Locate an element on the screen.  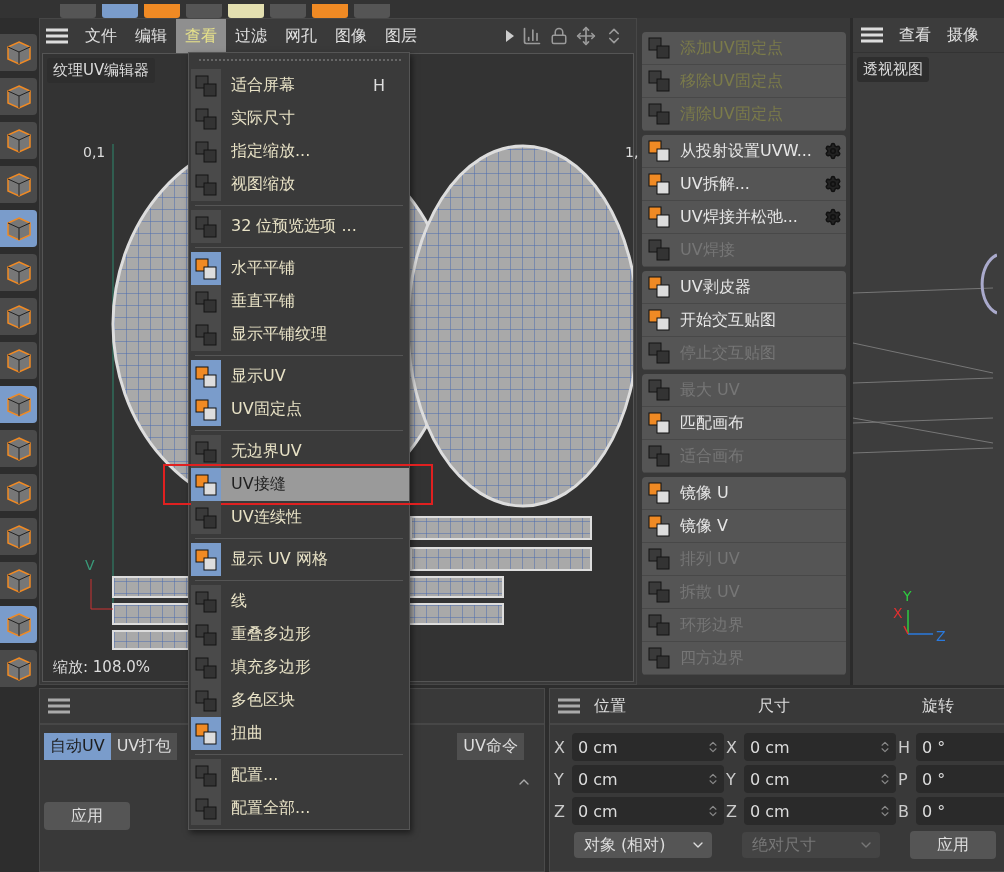
menu-option: 扭曲 is located at coordinates (300, 733).